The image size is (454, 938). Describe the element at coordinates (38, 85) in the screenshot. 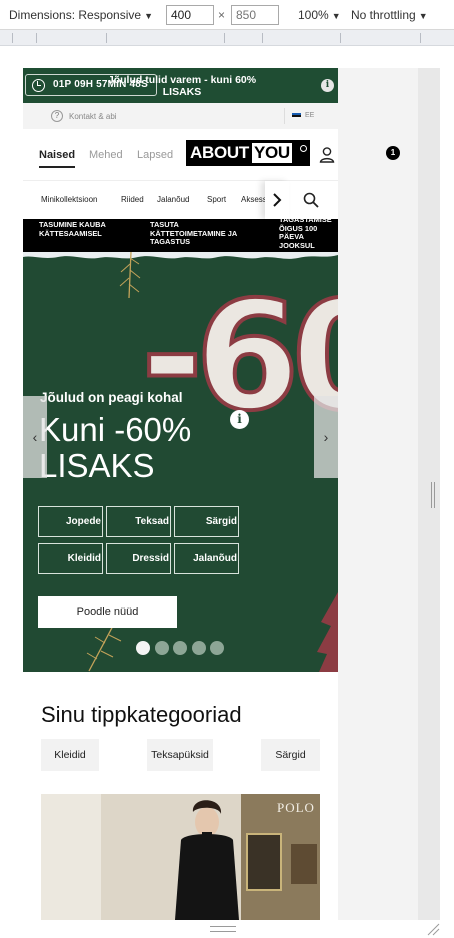

I see `clock-icon` at that location.